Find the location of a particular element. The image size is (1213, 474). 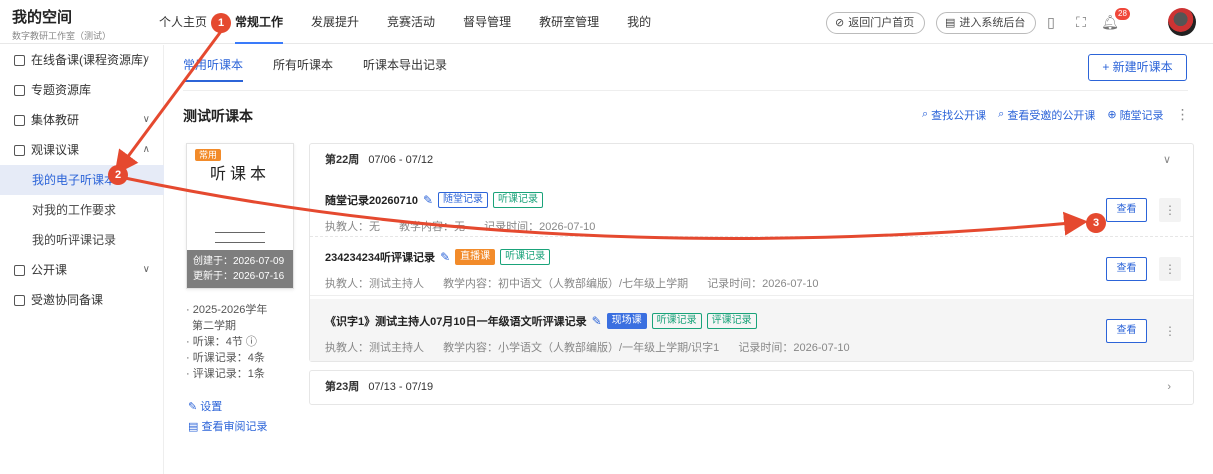

annotation-marker-1: 1 is located at coordinates (221, 23).